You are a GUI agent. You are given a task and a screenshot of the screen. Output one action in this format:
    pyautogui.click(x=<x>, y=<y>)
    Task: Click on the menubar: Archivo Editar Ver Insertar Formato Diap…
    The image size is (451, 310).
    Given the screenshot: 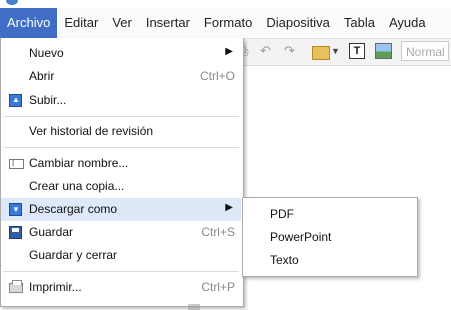 What is the action you would take?
    pyautogui.click(x=225, y=23)
    